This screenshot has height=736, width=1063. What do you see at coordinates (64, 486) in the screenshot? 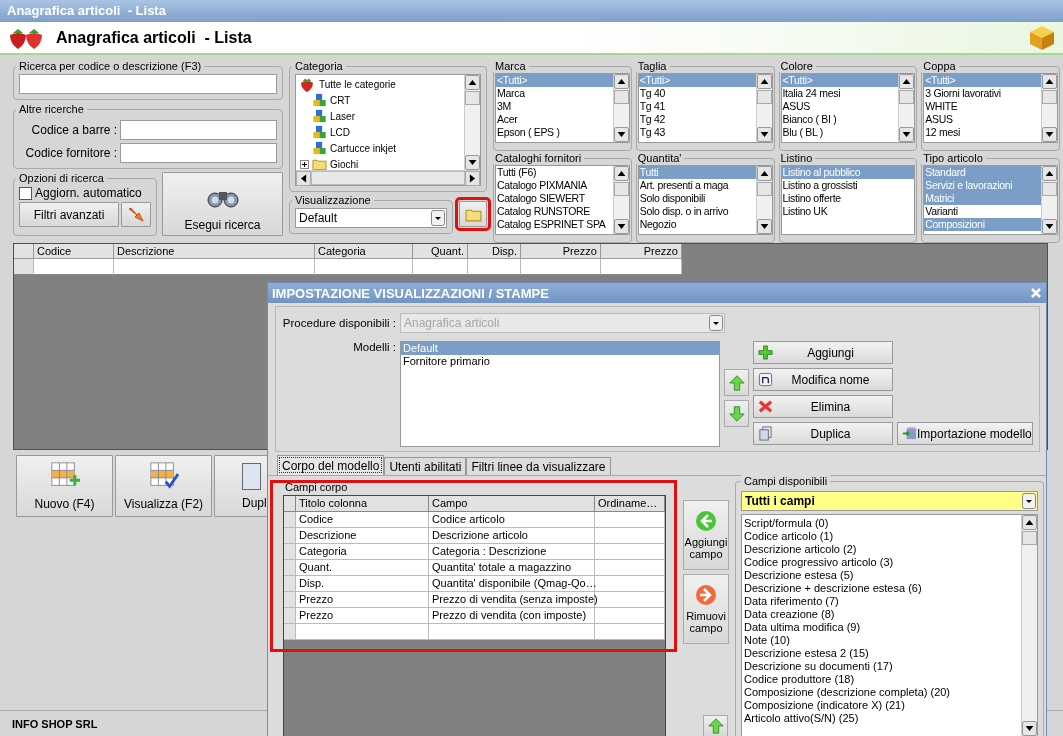
I see `action-button: Nuovo (F4)` at bounding box center [64, 486].